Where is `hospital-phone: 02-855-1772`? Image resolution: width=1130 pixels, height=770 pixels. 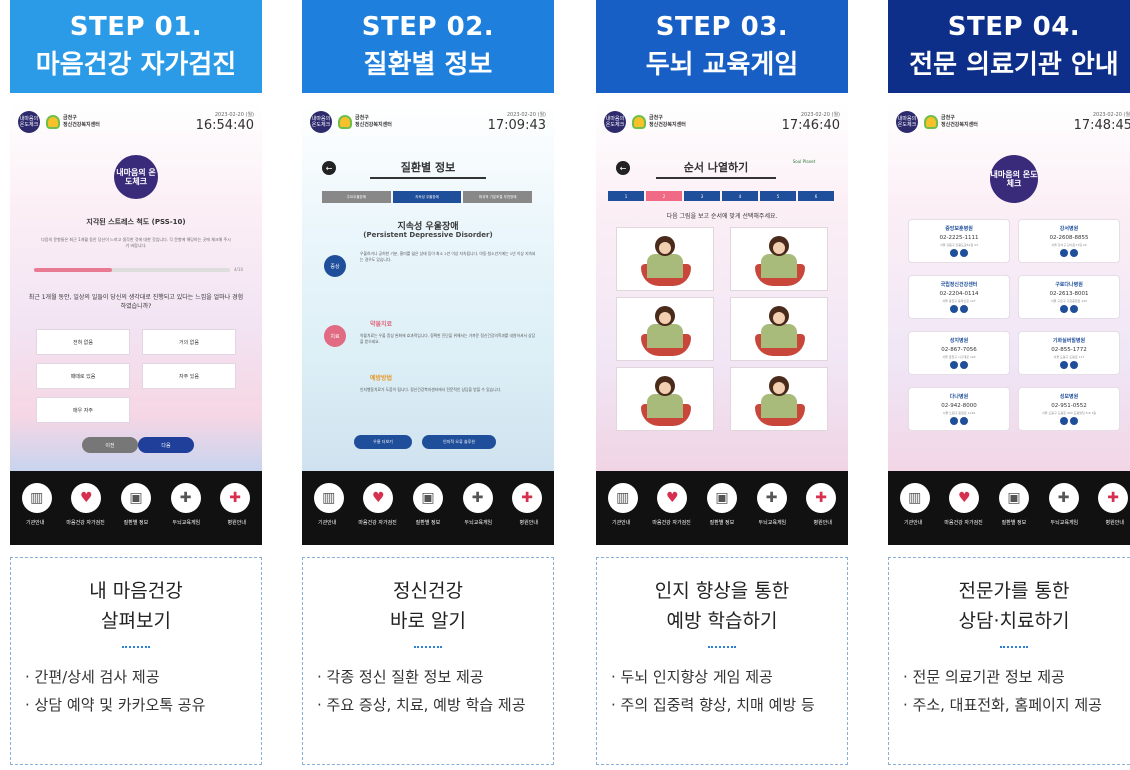 hospital-phone: 02-855-1772 is located at coordinates (1069, 350).